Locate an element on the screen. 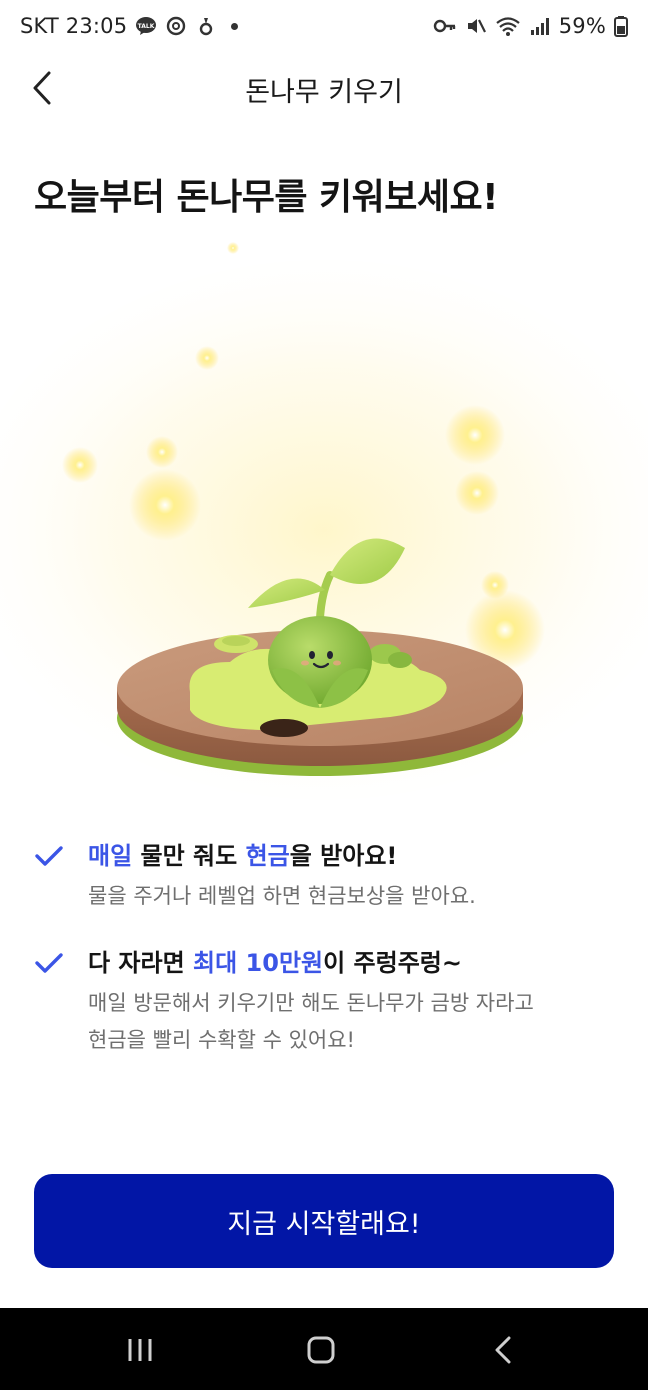 The image size is (648, 1390). benefit-title-text: 물만 줘도 is located at coordinates (189, 856).